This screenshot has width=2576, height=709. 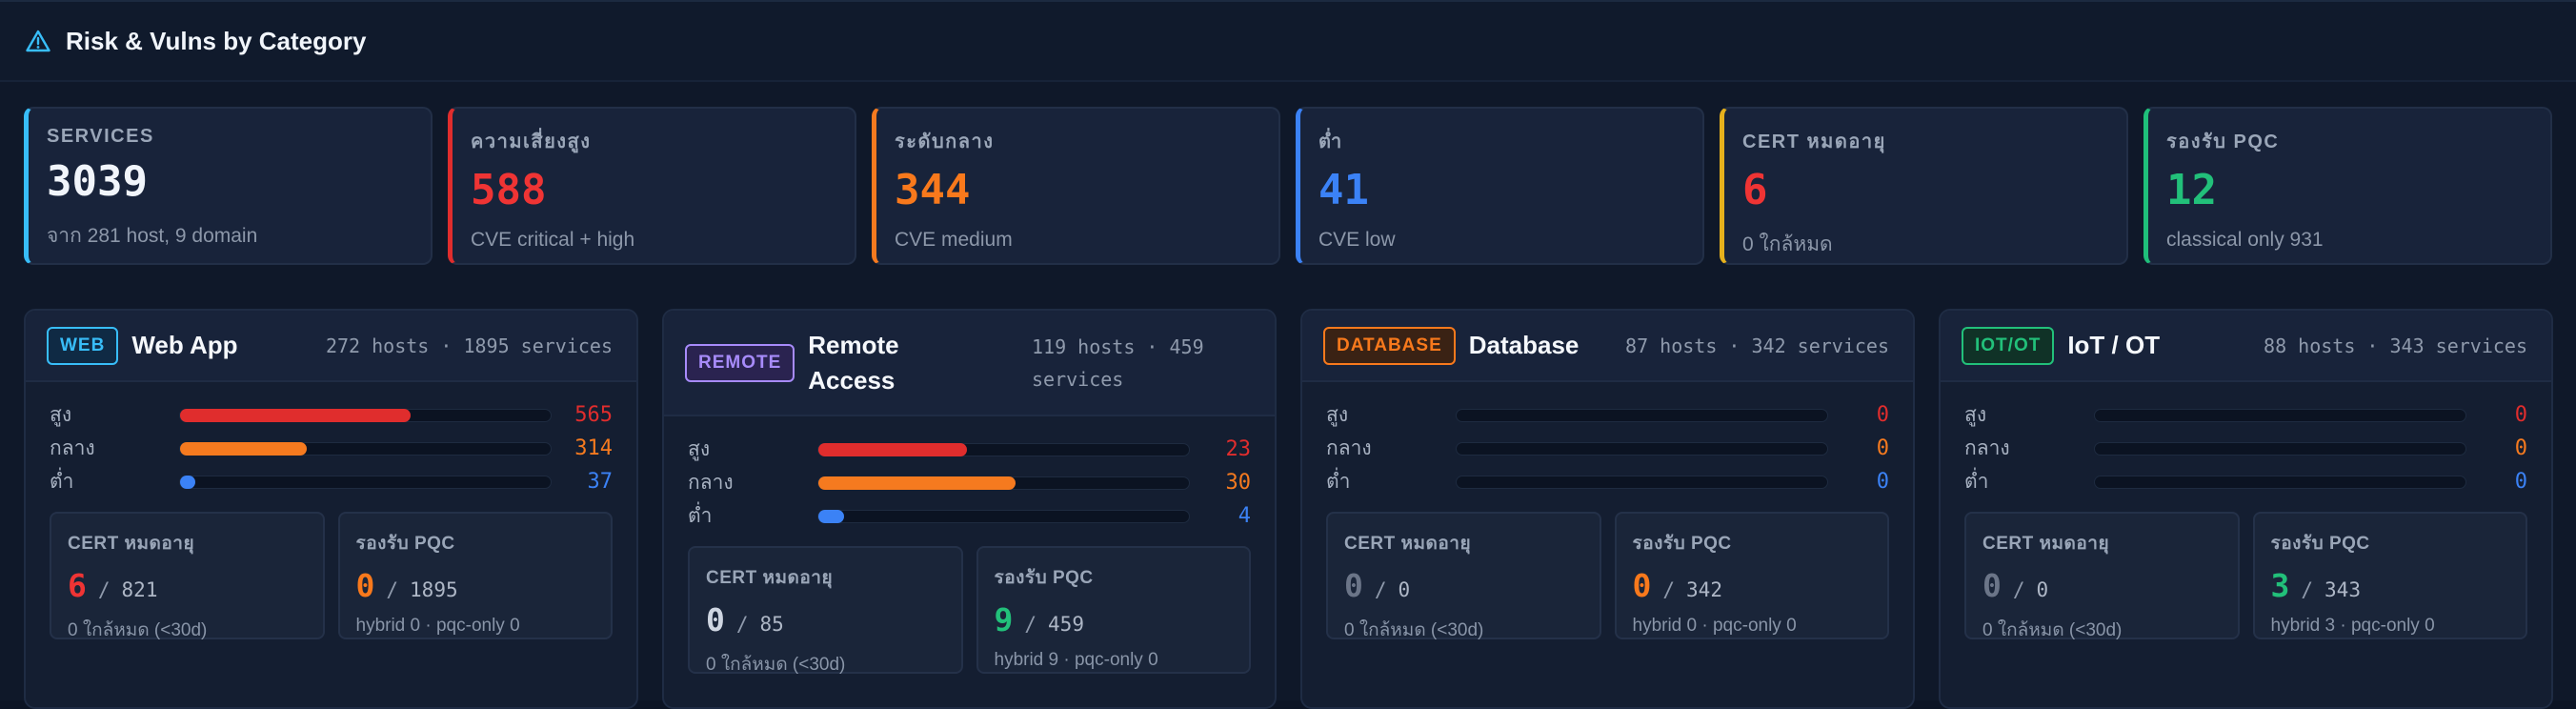 I want to click on mini-total: 85, so click(x=771, y=624).